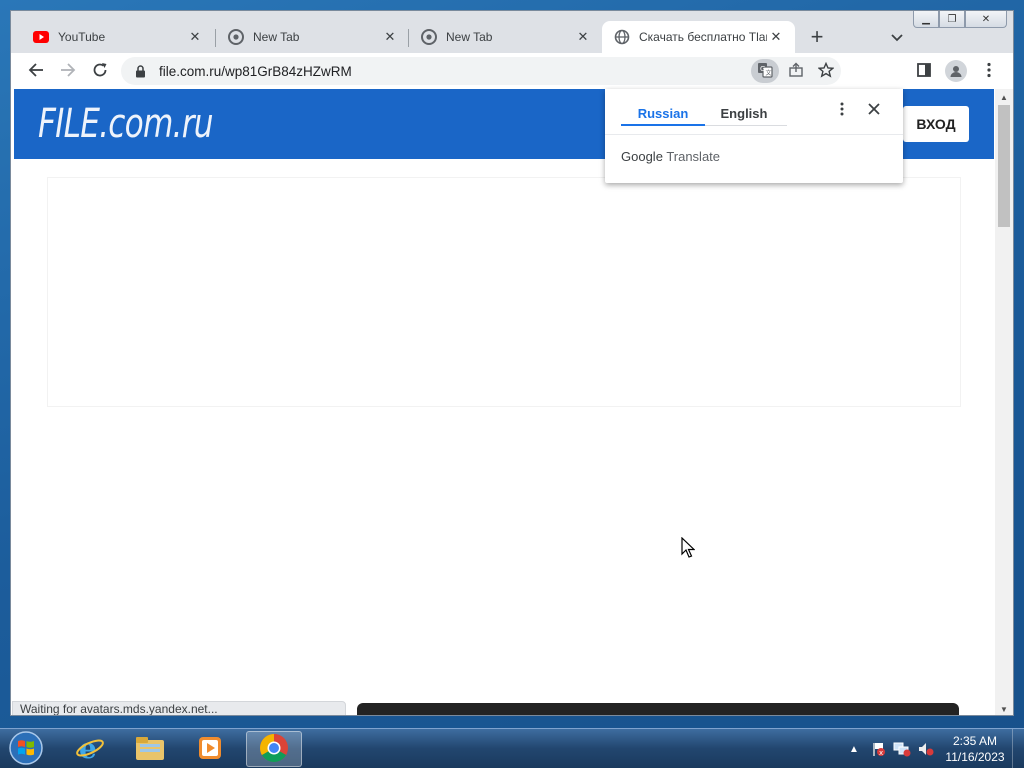  What do you see at coordinates (512, 748) in the screenshot?
I see `taskbar: e ▲ x 2:35 AM 11/16/2023` at bounding box center [512, 748].